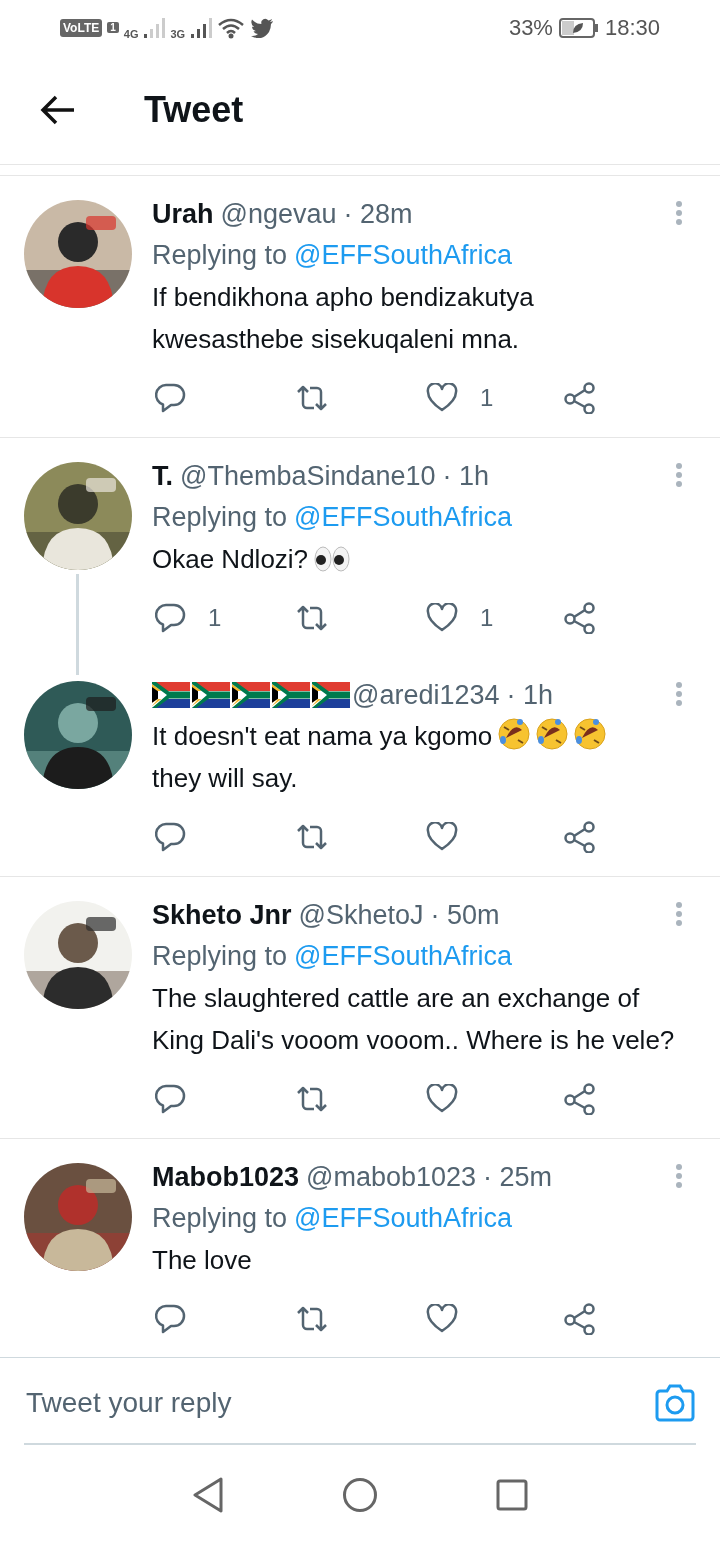  What do you see at coordinates (632, 27) in the screenshot?
I see `clock: 18:30` at bounding box center [632, 27].